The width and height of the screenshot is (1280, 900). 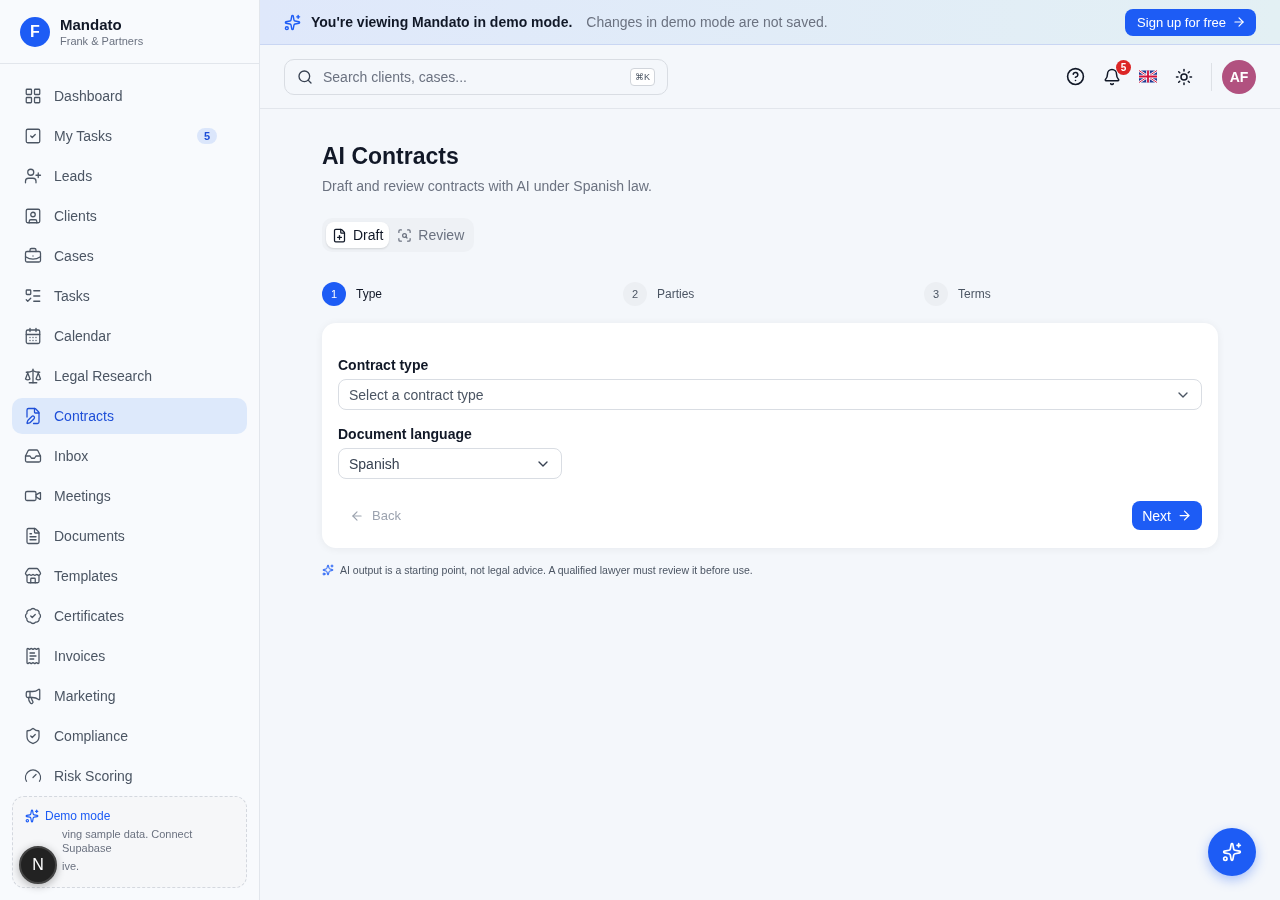 What do you see at coordinates (369, 294) in the screenshot?
I see `step-label: Type` at bounding box center [369, 294].